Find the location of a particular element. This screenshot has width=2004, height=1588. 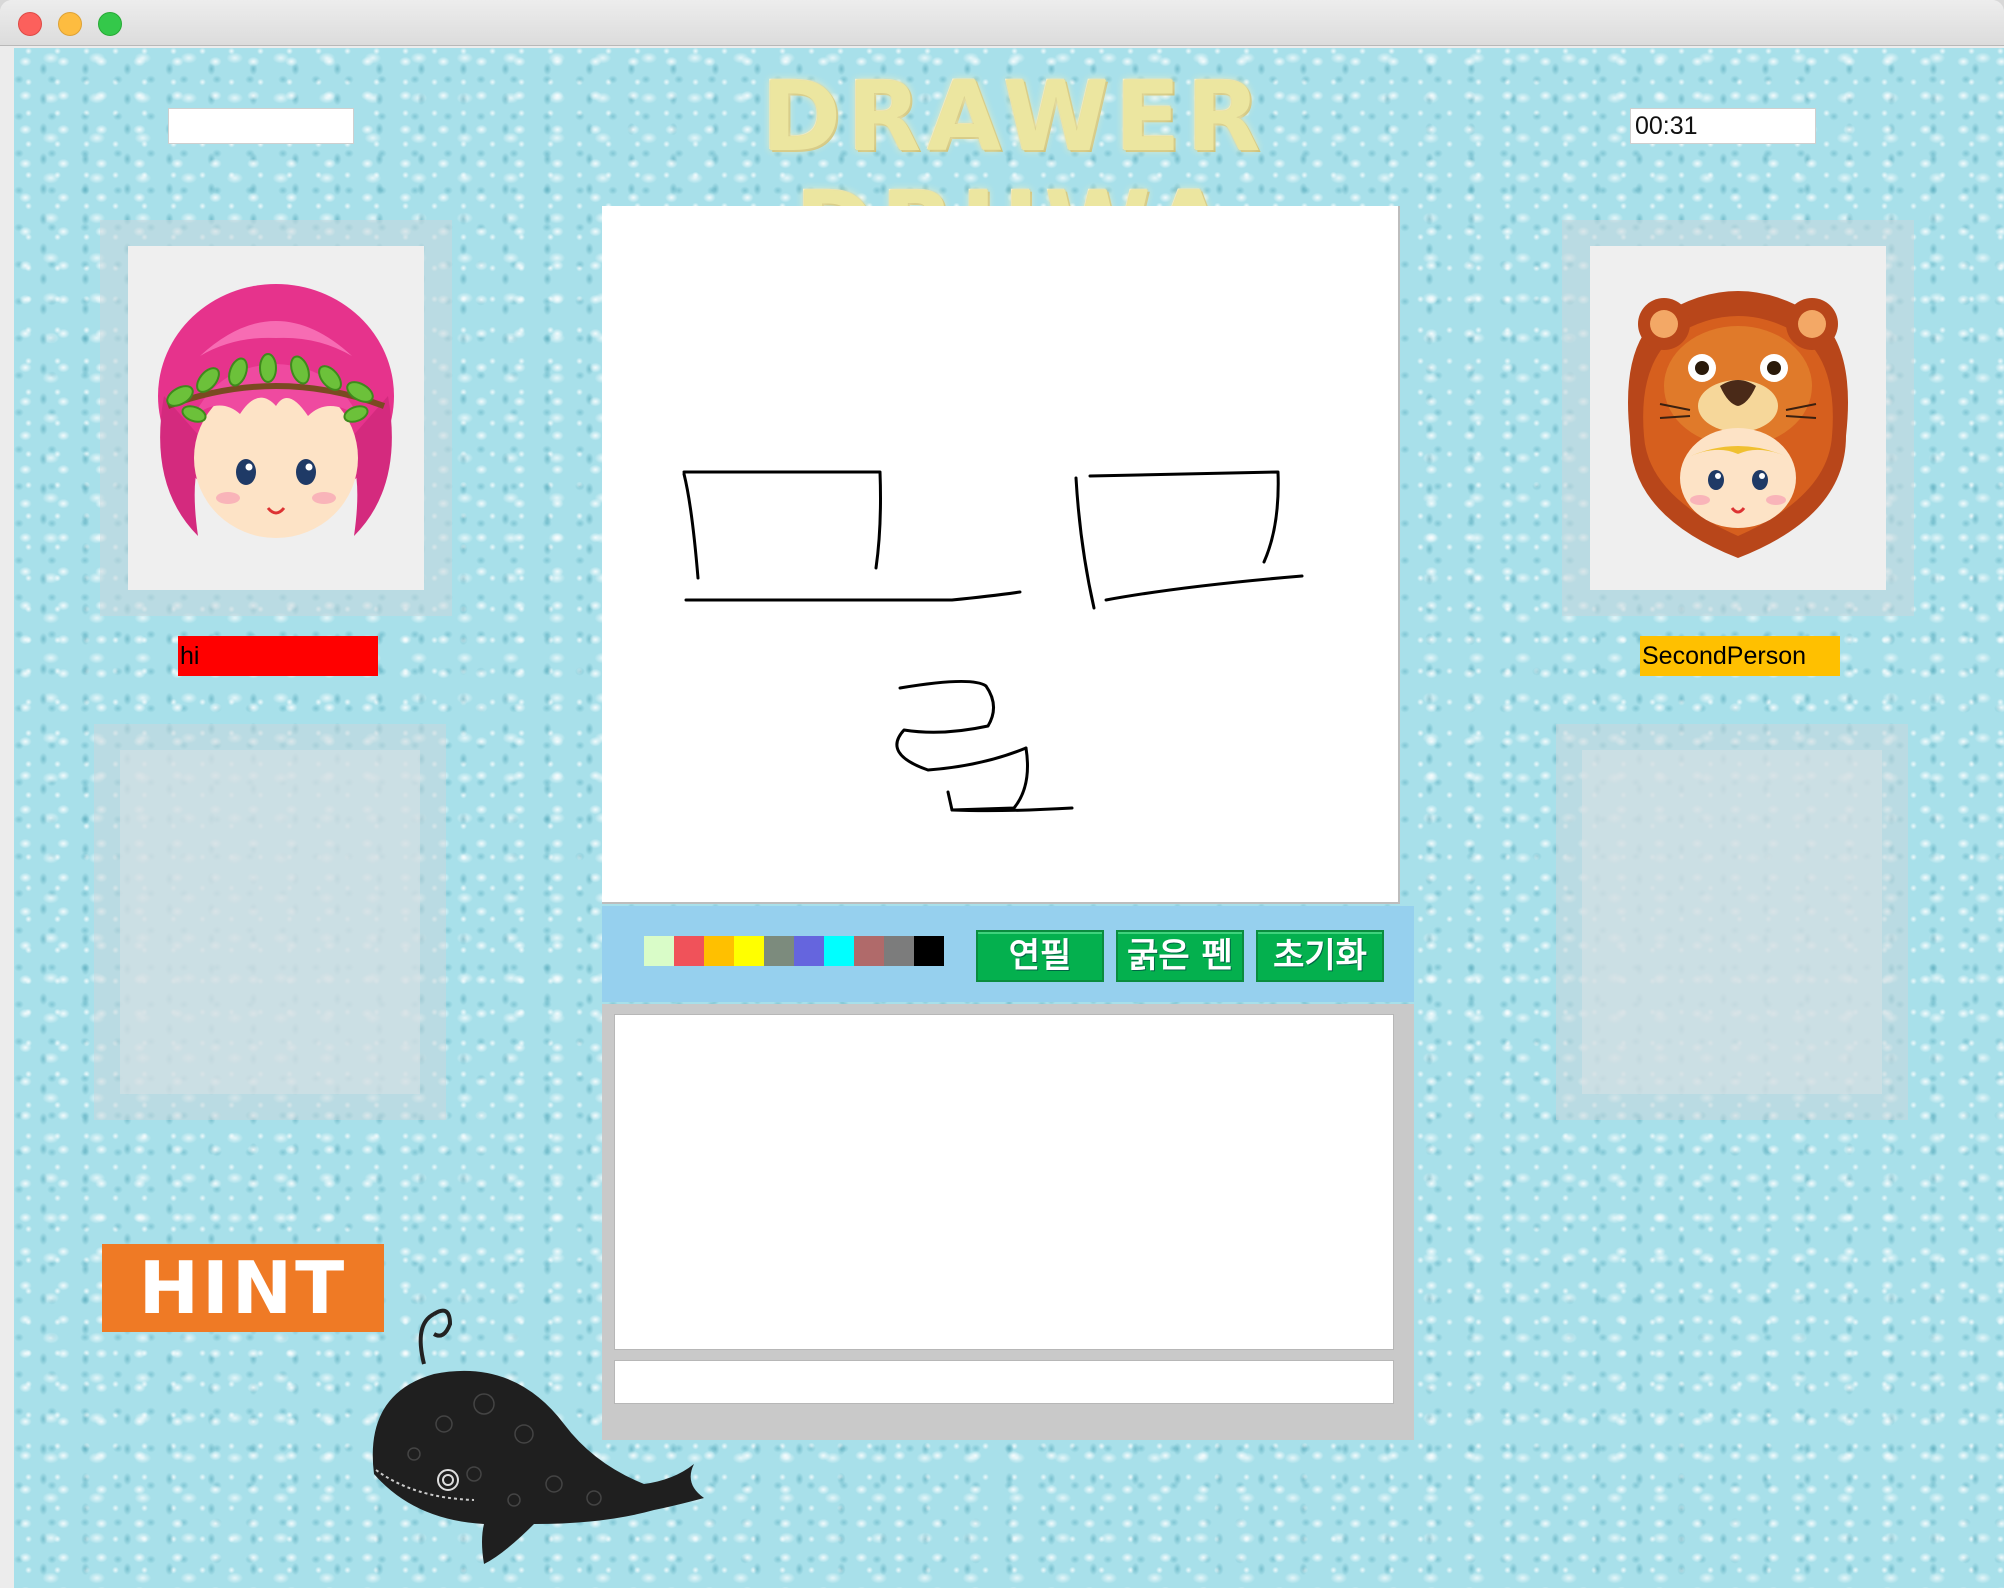

player-left-empty-slot is located at coordinates (270, 922).